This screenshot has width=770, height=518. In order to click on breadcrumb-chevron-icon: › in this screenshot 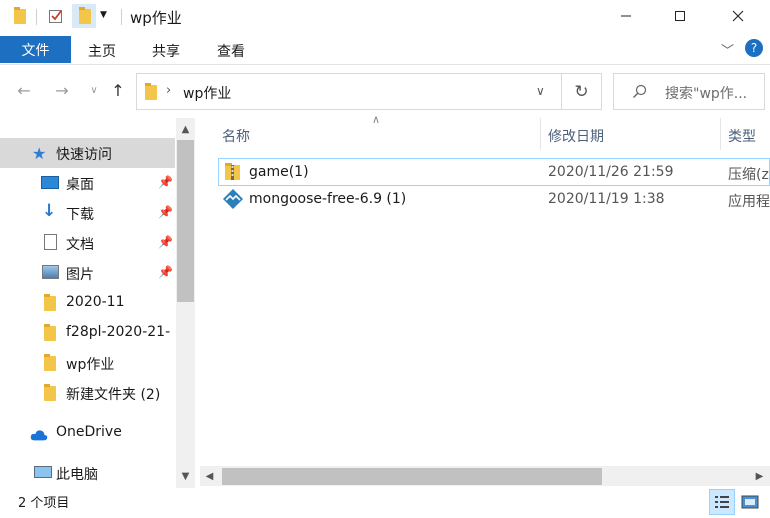, I will do `click(169, 90)`.